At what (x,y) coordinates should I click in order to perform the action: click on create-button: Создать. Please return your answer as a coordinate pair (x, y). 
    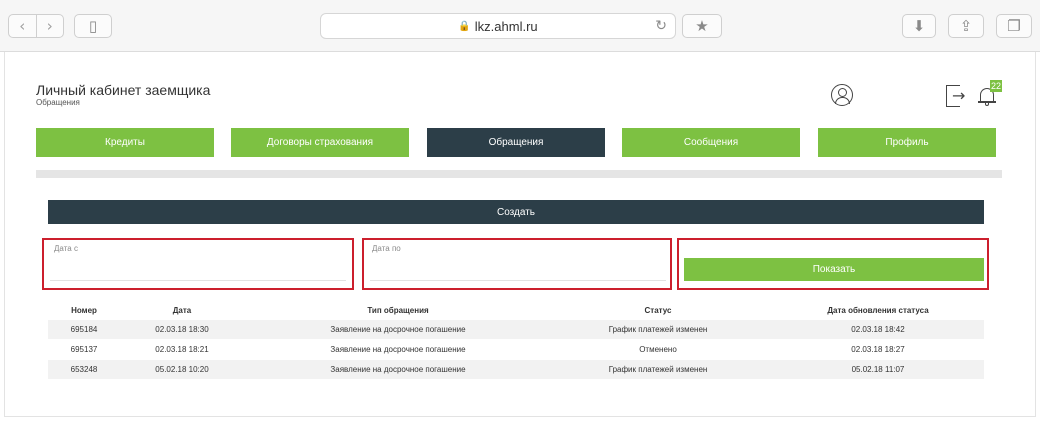
    Looking at the image, I should click on (516, 212).